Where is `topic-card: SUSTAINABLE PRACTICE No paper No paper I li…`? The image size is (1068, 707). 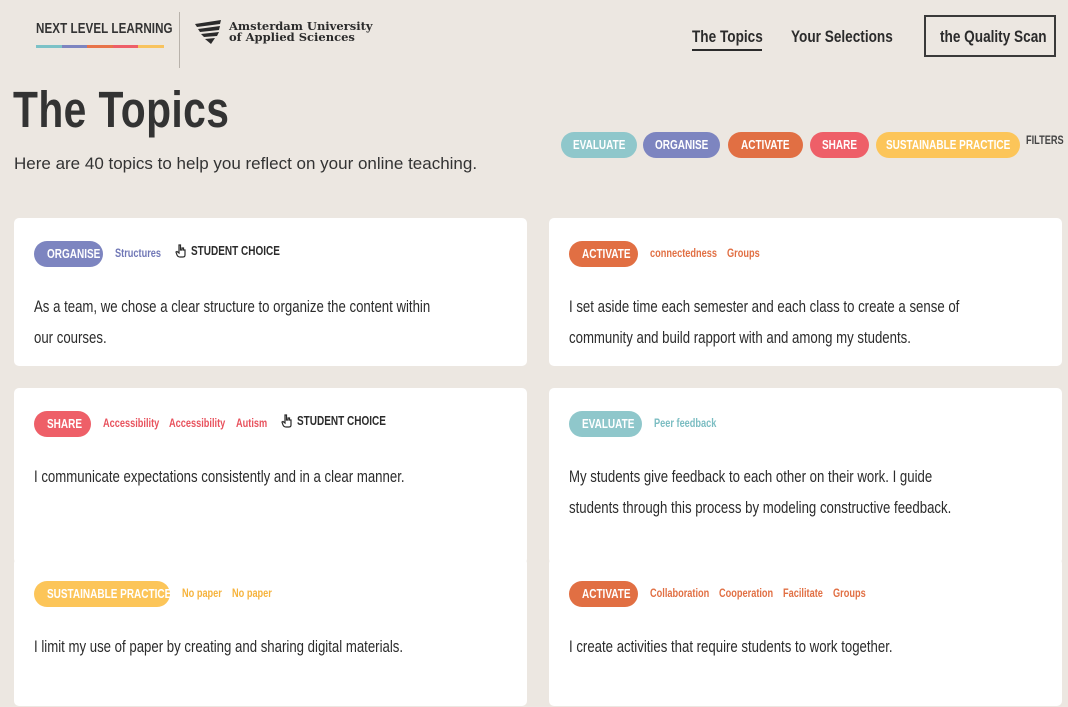 topic-card: SUSTAINABLE PRACTICE No paper No paper I li… is located at coordinates (270, 632).